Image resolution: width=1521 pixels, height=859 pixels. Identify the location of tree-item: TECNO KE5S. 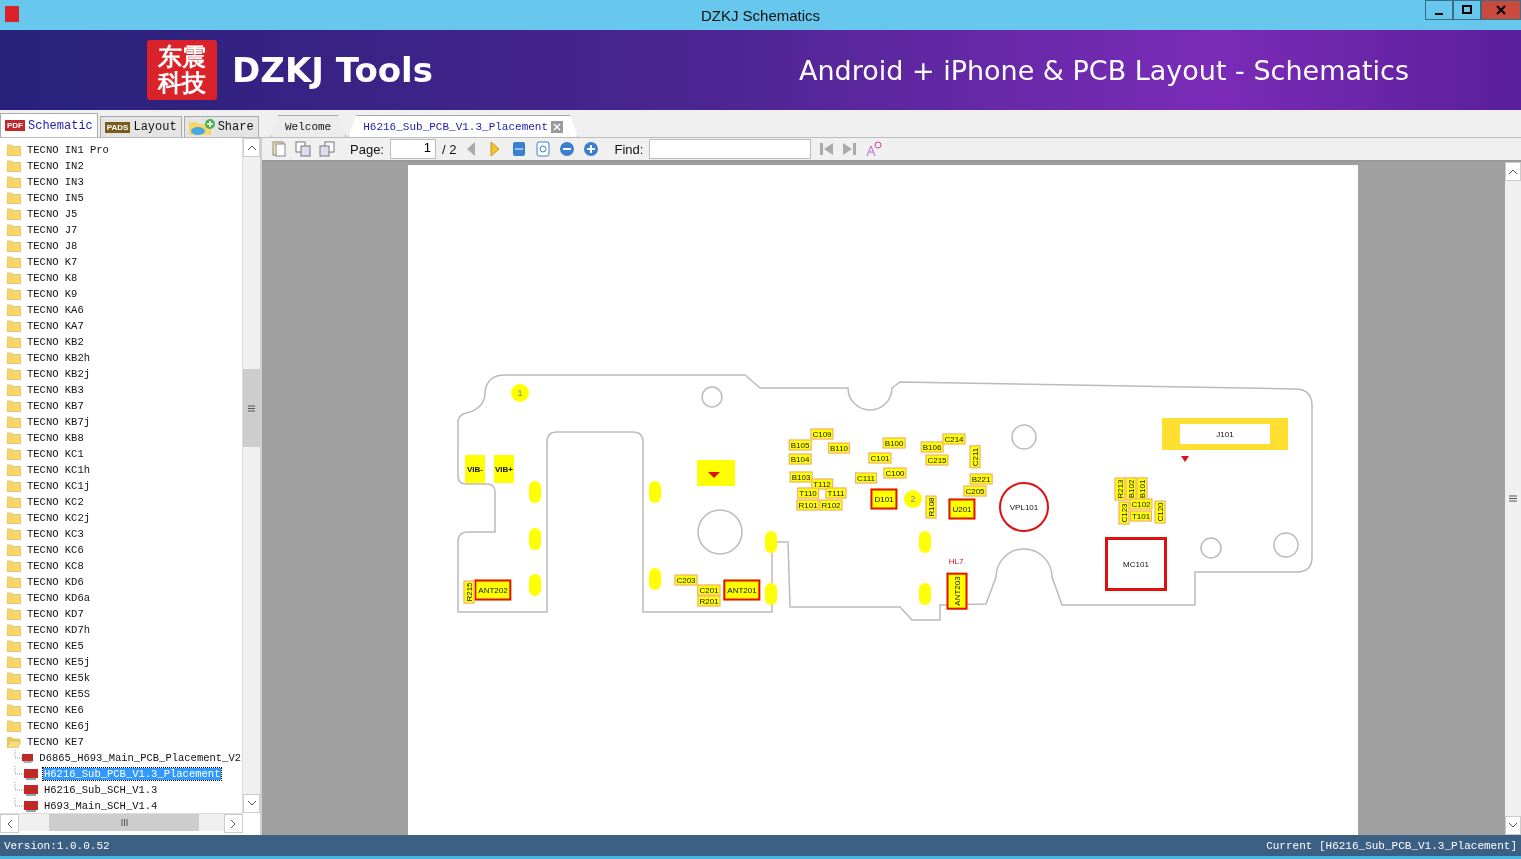
(58, 694).